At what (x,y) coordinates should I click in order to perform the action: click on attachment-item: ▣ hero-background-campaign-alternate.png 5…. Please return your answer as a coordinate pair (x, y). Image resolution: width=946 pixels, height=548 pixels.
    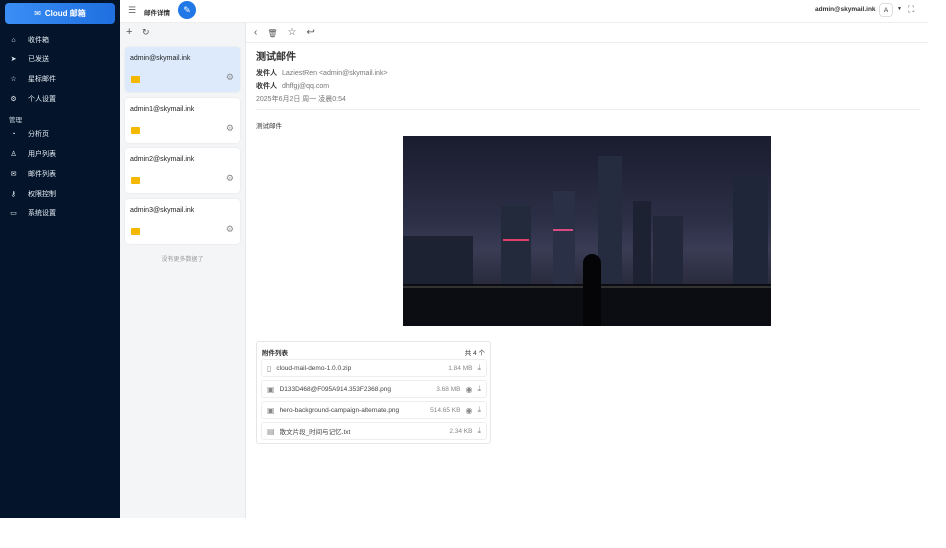
    Looking at the image, I should click on (374, 410).